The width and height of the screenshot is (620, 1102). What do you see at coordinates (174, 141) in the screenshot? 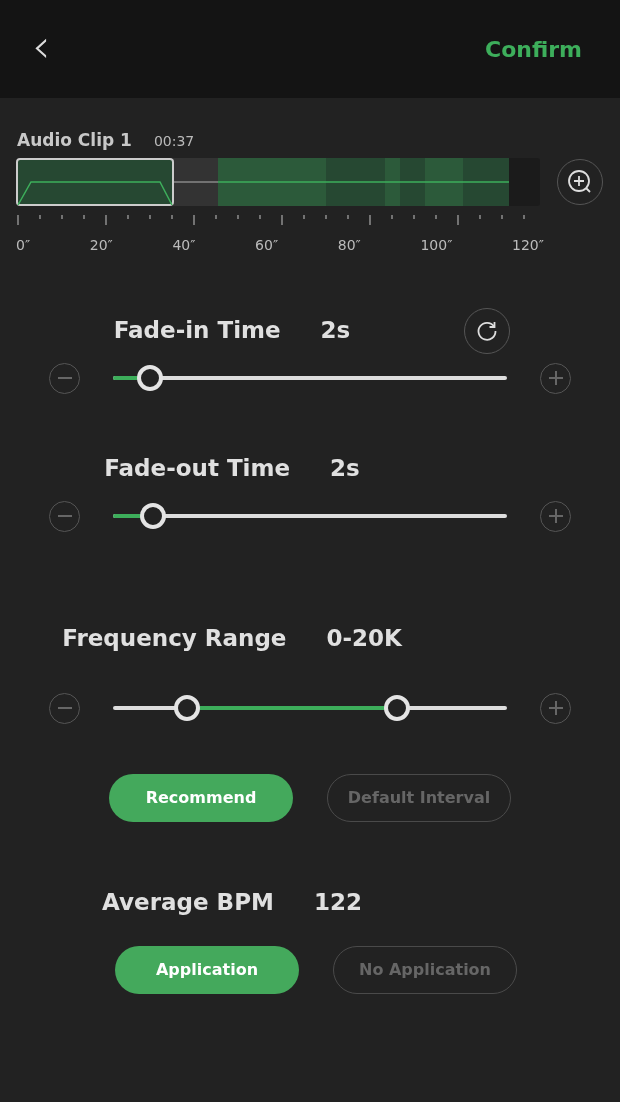
I see `clip-duration: 00:37` at bounding box center [174, 141].